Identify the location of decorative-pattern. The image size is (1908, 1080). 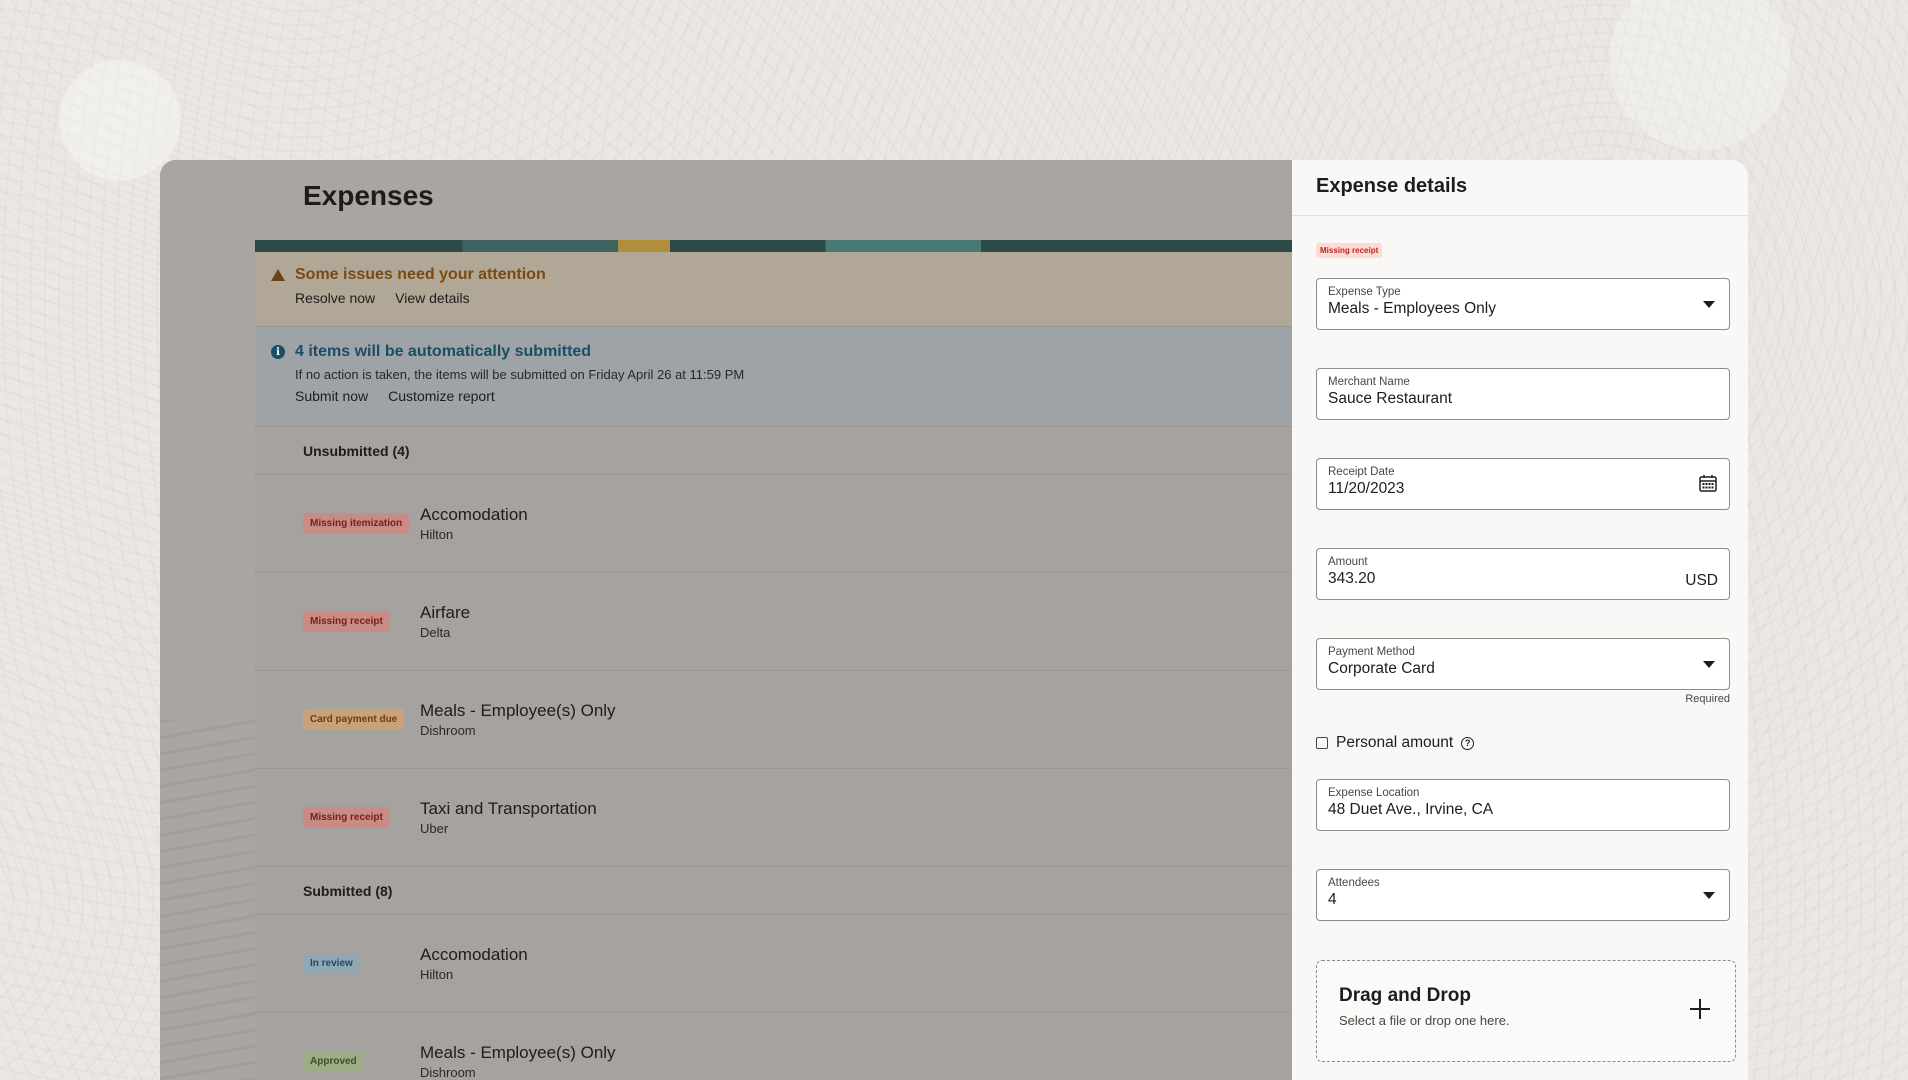
(207, 900).